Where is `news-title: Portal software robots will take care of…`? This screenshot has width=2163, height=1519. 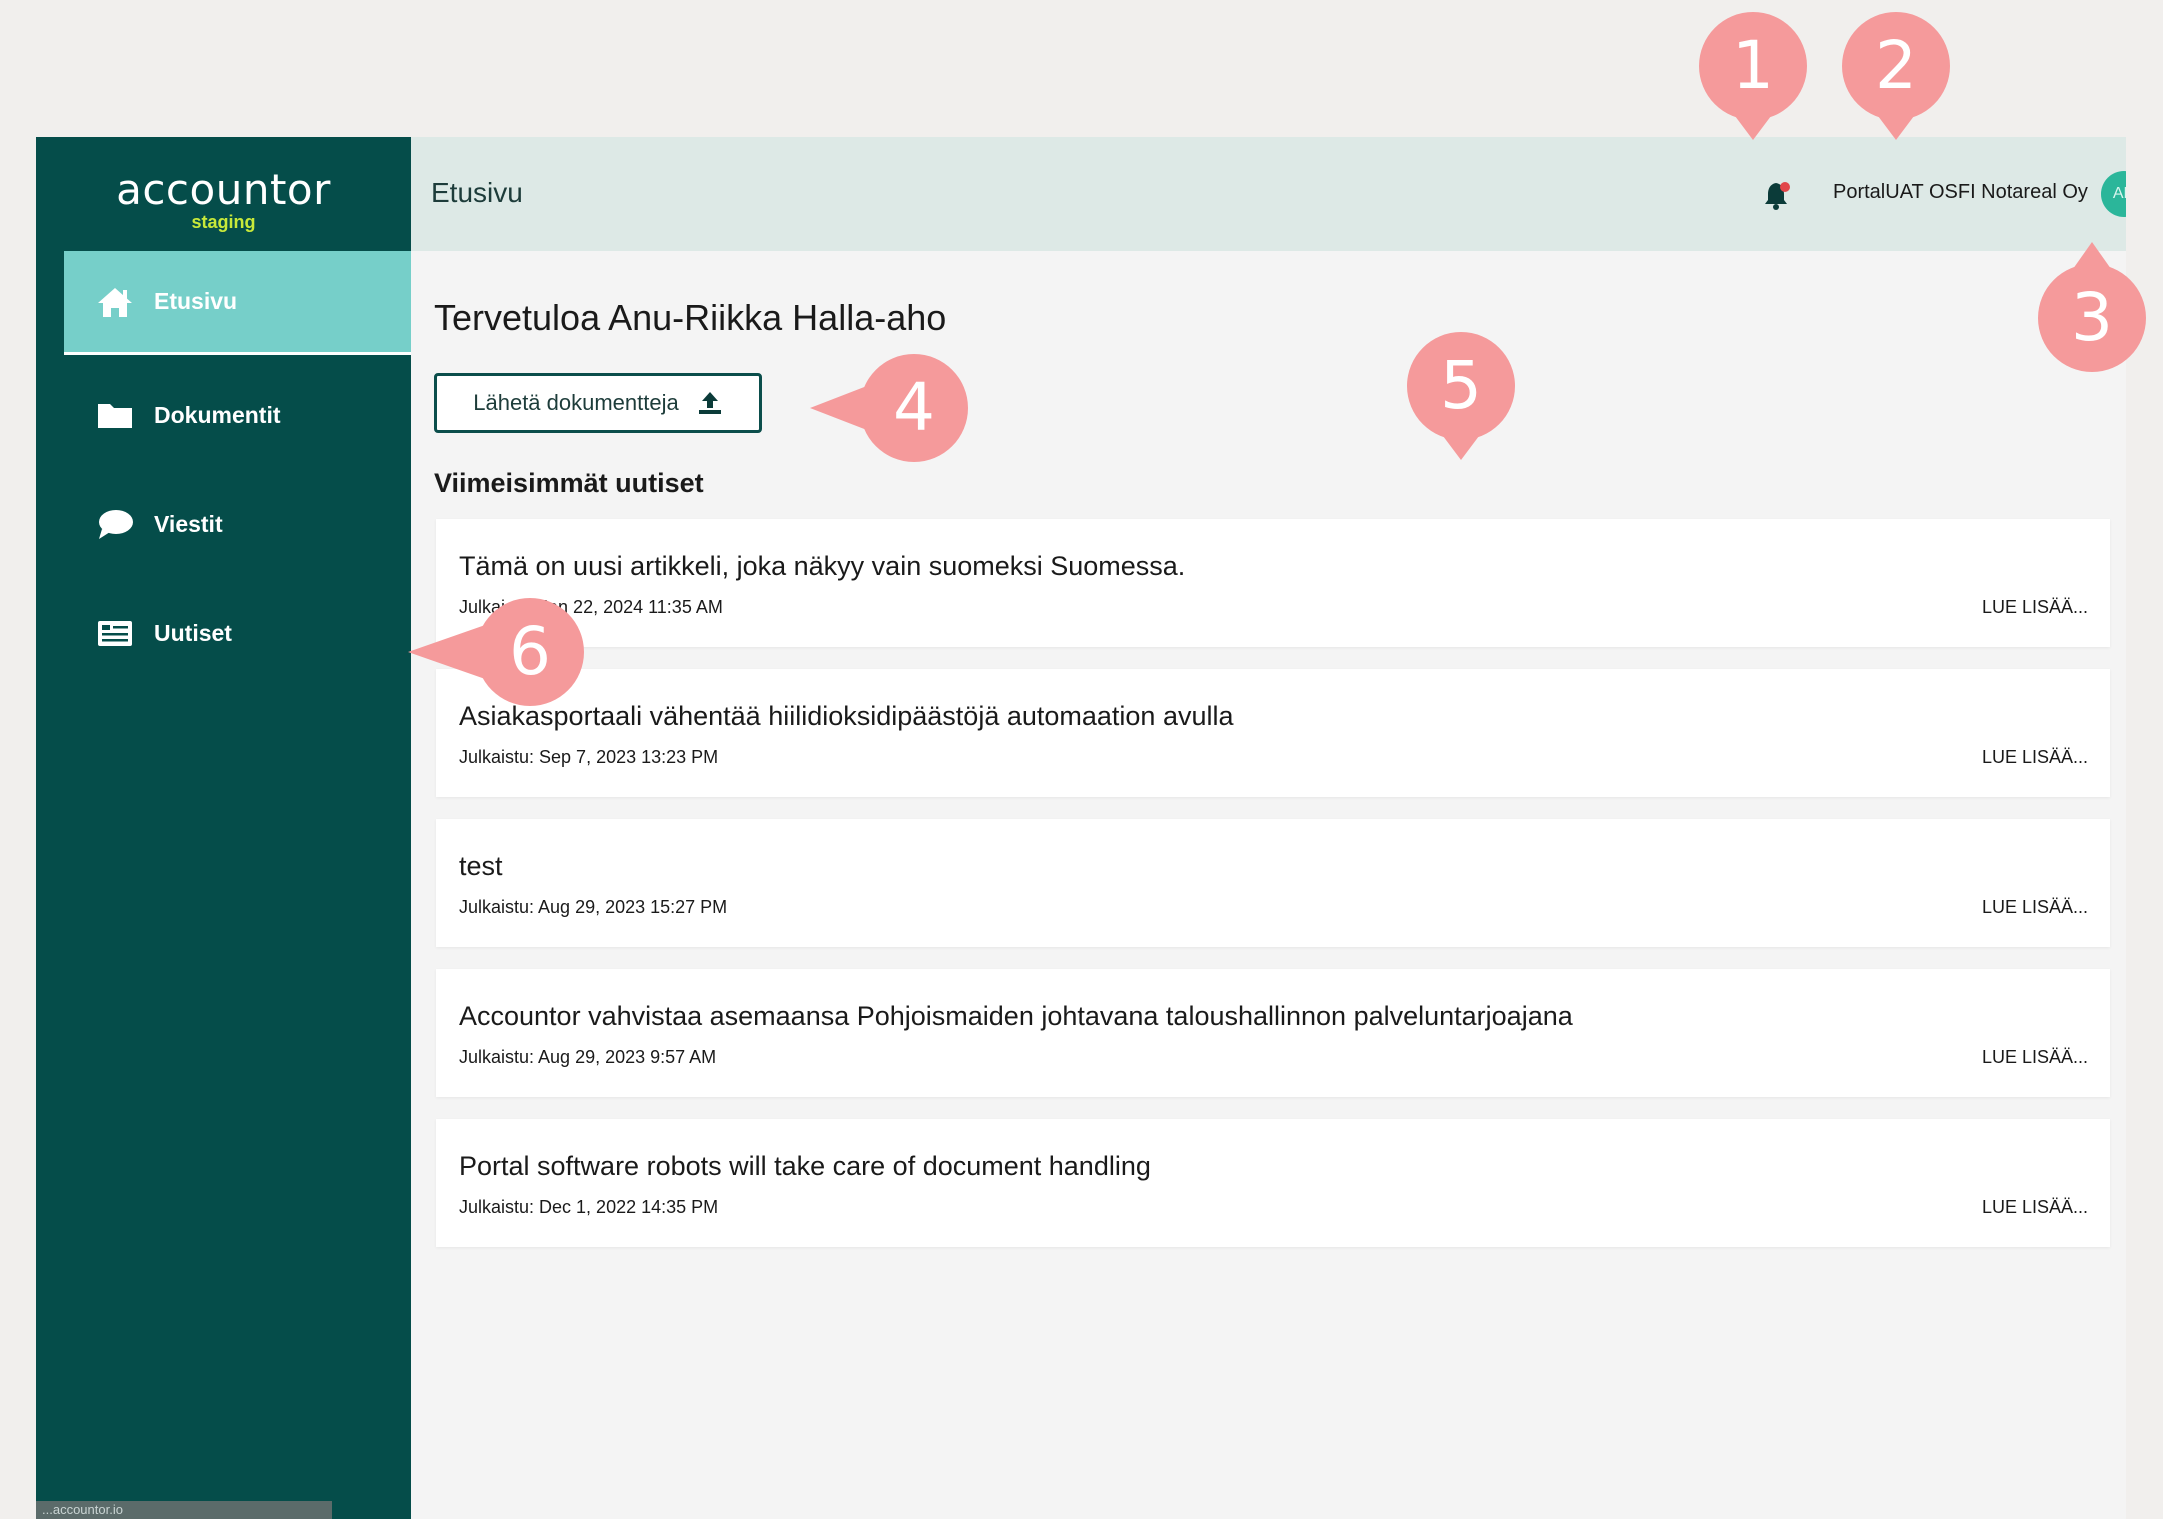 news-title: Portal software robots will take care of… is located at coordinates (805, 1166).